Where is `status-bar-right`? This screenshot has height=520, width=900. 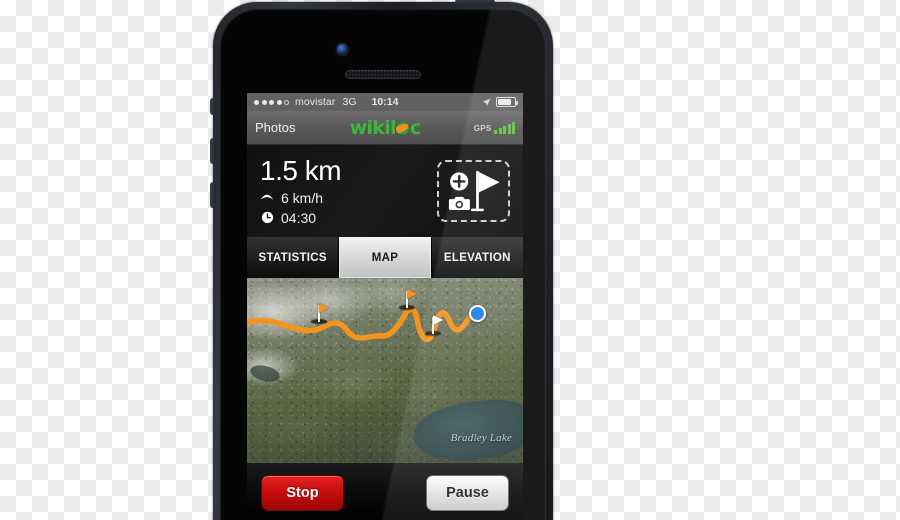 status-bar-right is located at coordinates (500, 102).